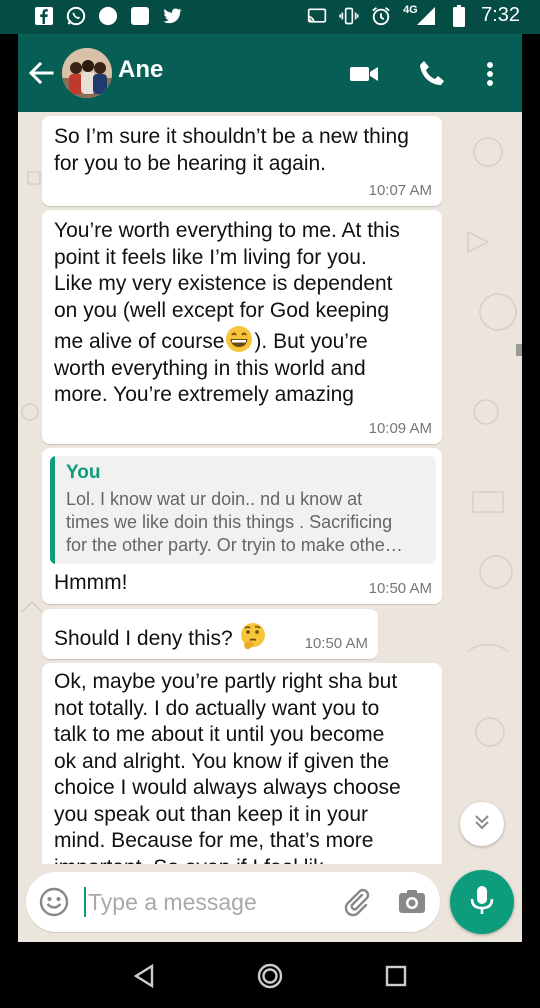 The image size is (540, 1008). Describe the element at coordinates (44, 16) in the screenshot. I see `facebook-icon` at that location.